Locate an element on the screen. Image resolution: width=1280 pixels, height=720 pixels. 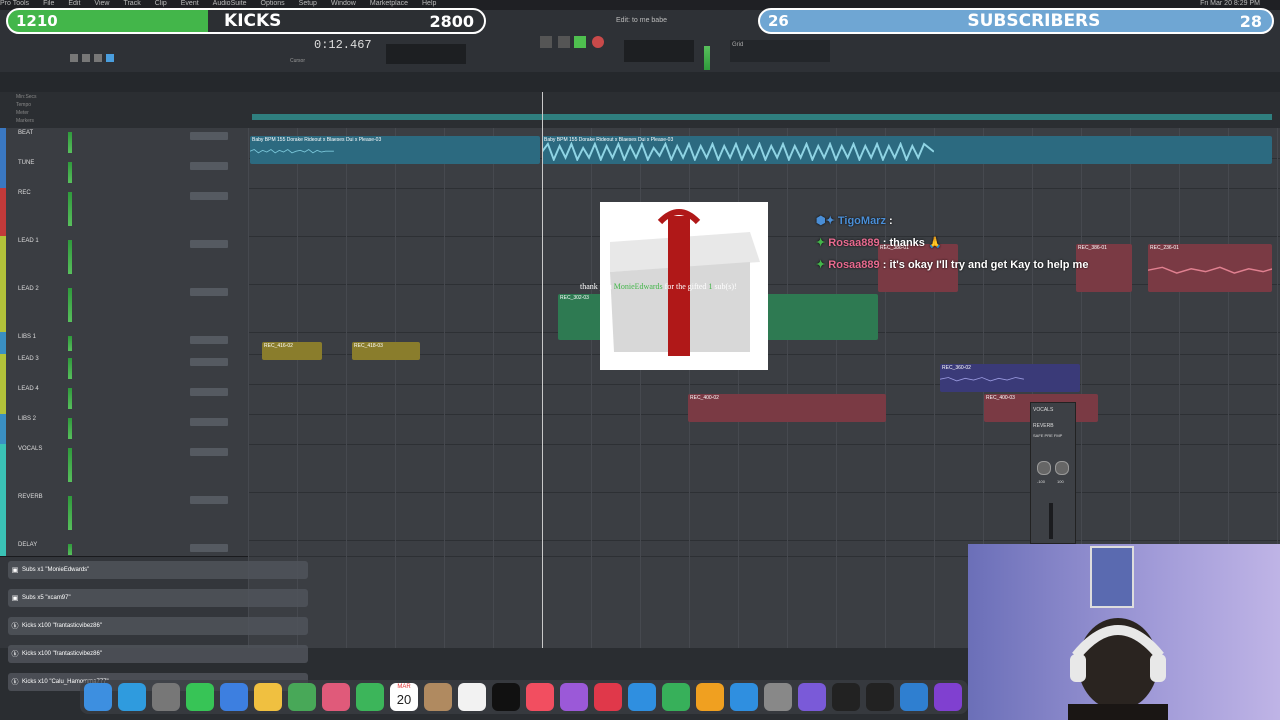
reminders-icon is located at coordinates (472, 697).